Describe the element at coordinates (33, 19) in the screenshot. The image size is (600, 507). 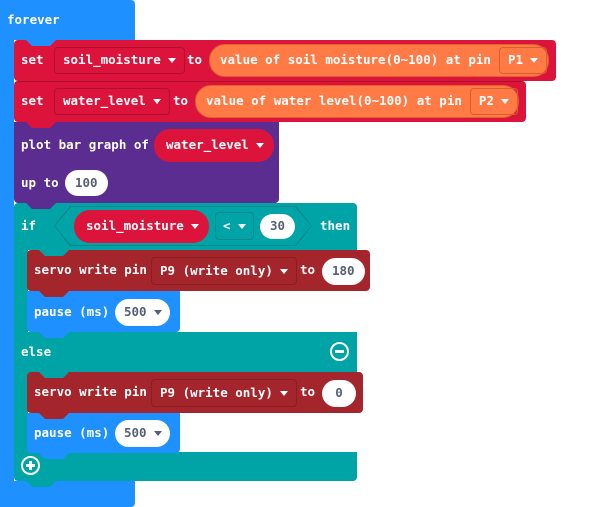
I see `forever-label: forever` at that location.